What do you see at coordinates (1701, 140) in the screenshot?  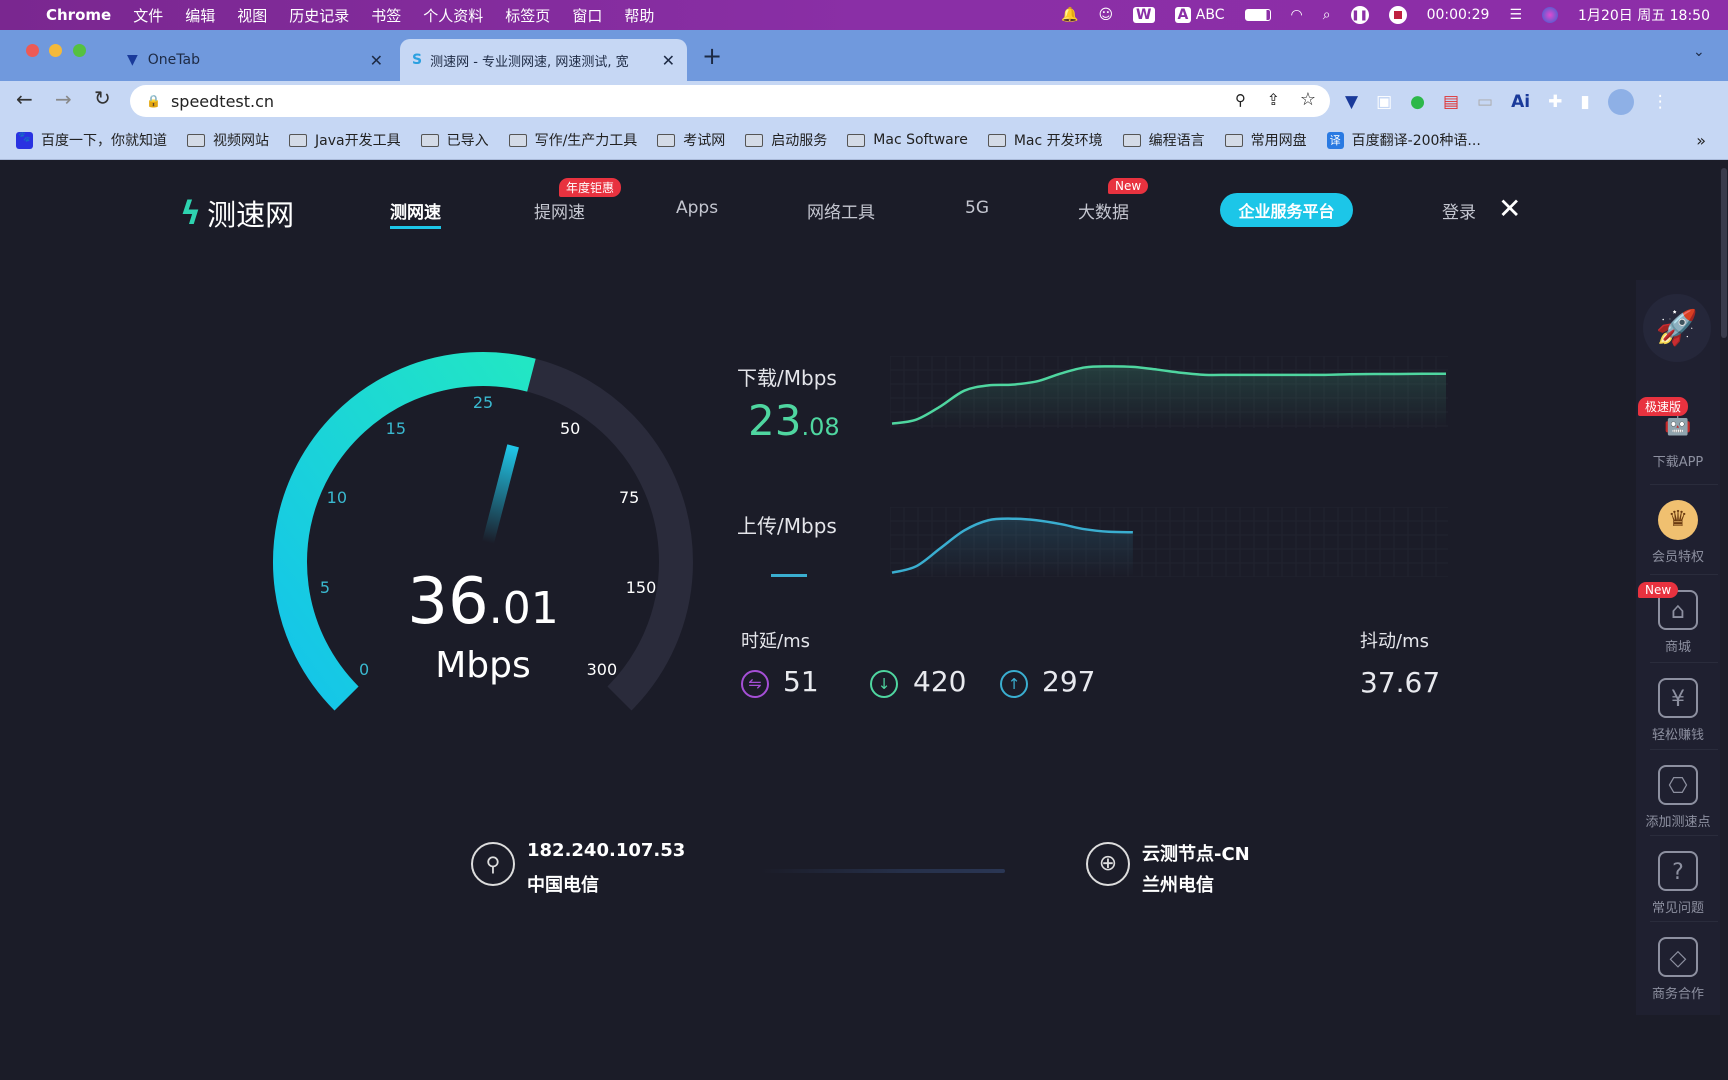 I see `bookmarks-overflow-icon: »` at bounding box center [1701, 140].